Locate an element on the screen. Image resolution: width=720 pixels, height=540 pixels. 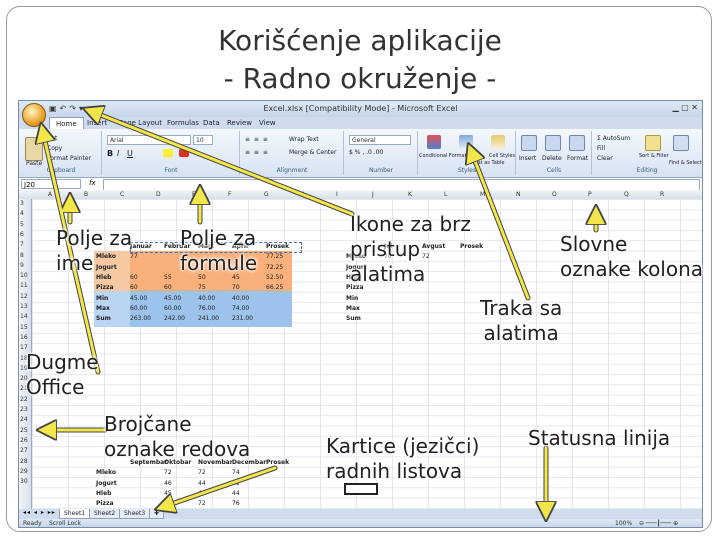
callout-quick-access: Ikone za brz pristup alatima is located at coordinates (410, 249).